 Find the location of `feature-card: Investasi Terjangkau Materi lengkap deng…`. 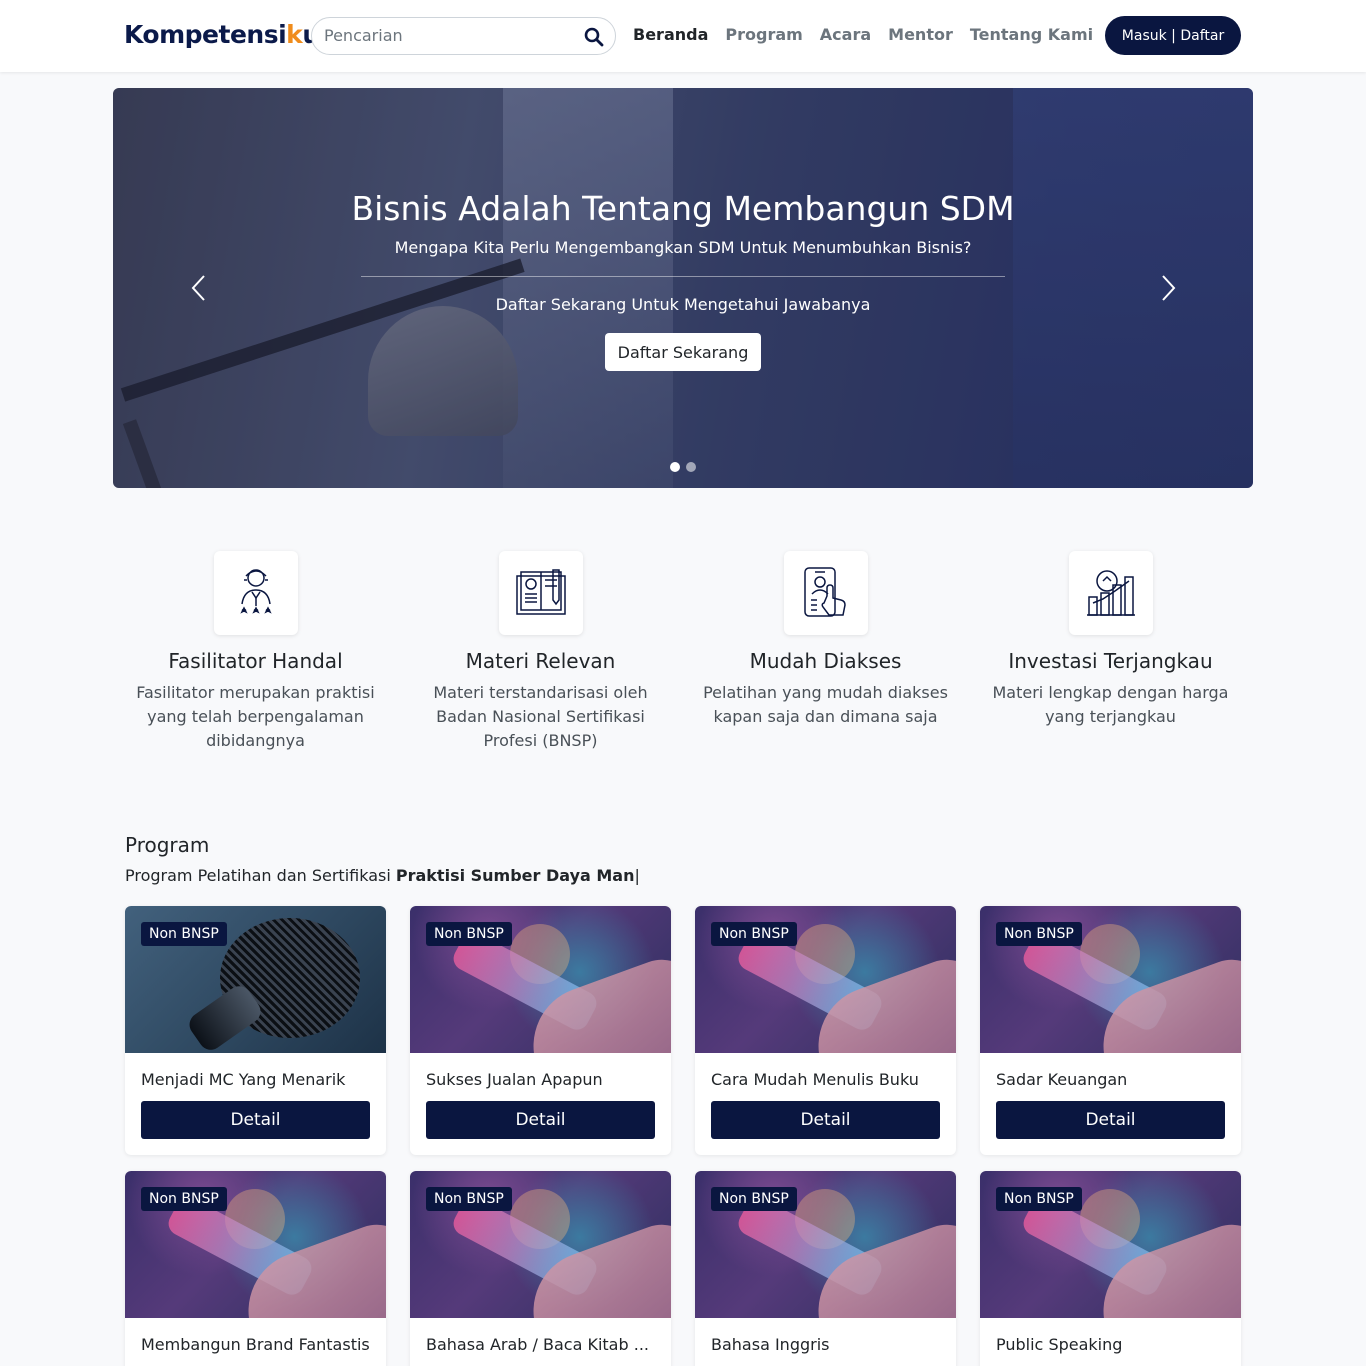

feature-card: Investasi Terjangkau Materi lengkap deng… is located at coordinates (1110, 640).